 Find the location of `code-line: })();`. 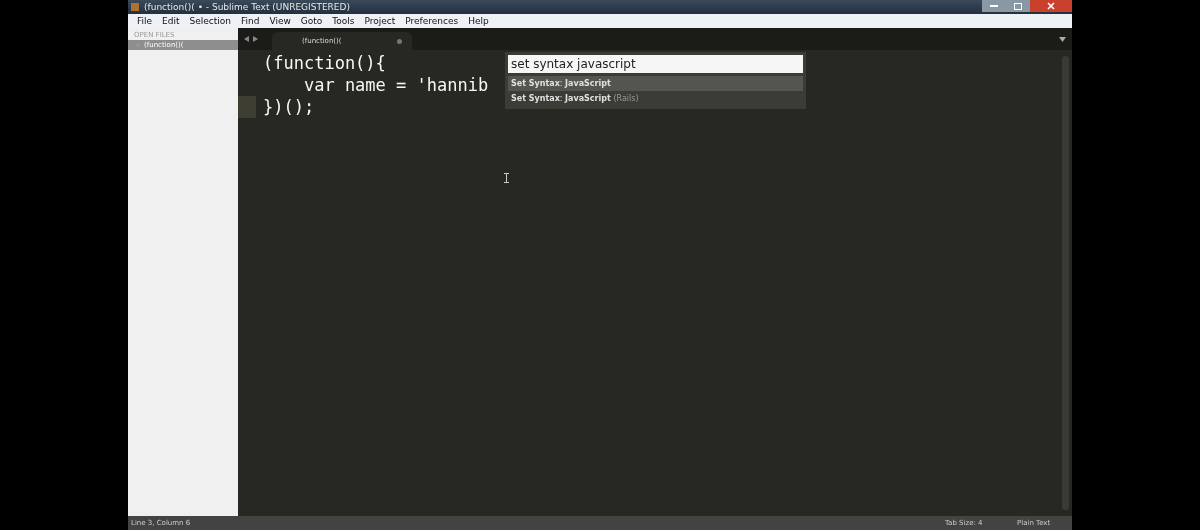

code-line: })(); is located at coordinates (289, 107).